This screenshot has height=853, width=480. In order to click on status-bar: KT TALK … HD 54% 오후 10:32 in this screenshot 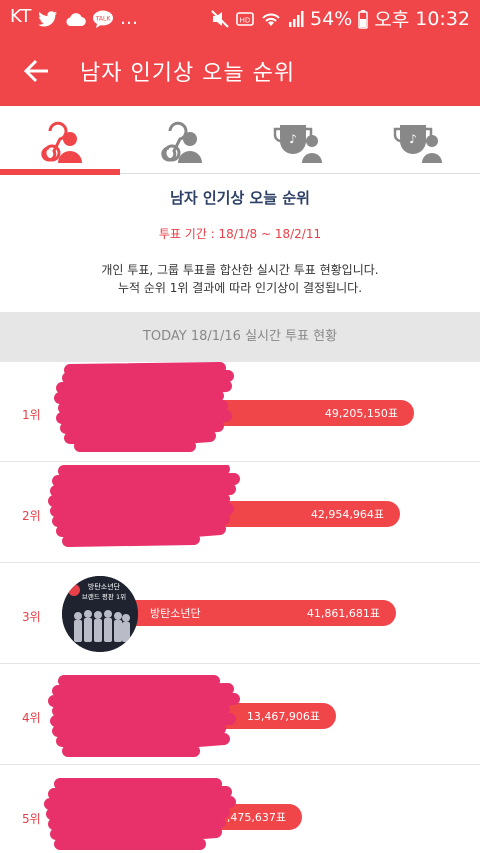, I will do `click(240, 18)`.